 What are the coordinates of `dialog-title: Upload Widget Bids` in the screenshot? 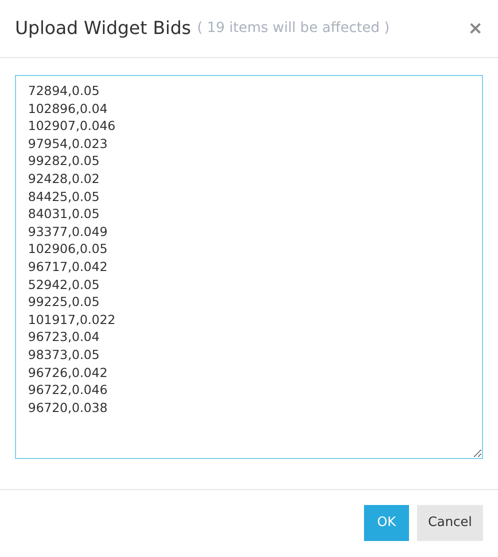 It's located at (103, 29).